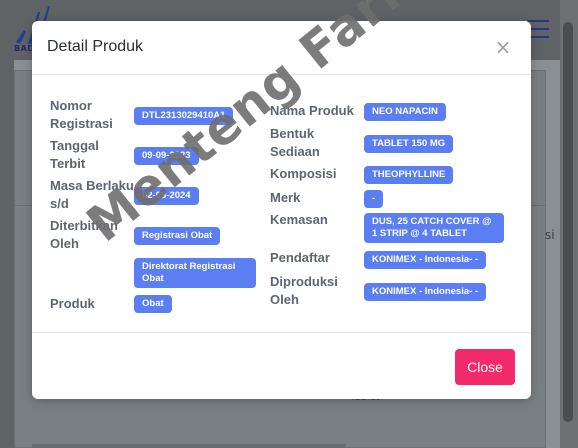  I want to click on badge-diproduksi-oleh: KONIMEX - Indonesia- -, so click(425, 292).